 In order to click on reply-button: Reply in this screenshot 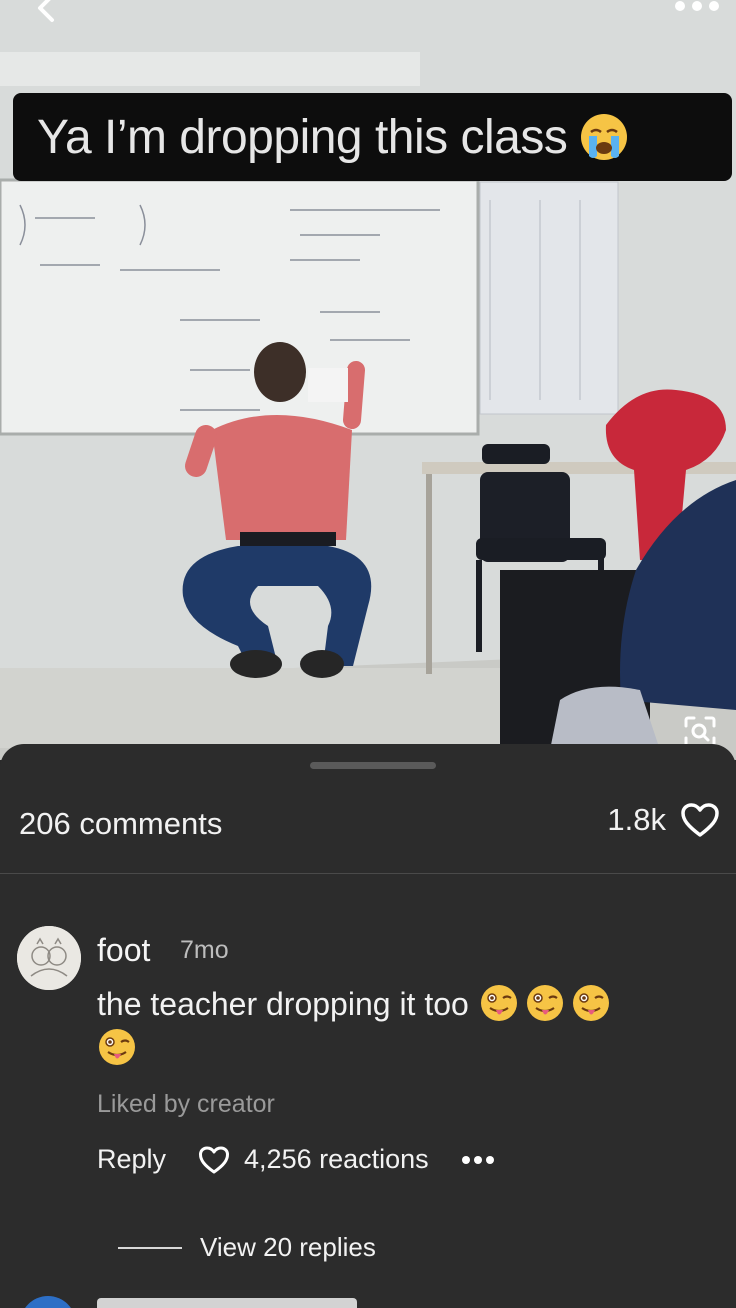, I will do `click(131, 1159)`.